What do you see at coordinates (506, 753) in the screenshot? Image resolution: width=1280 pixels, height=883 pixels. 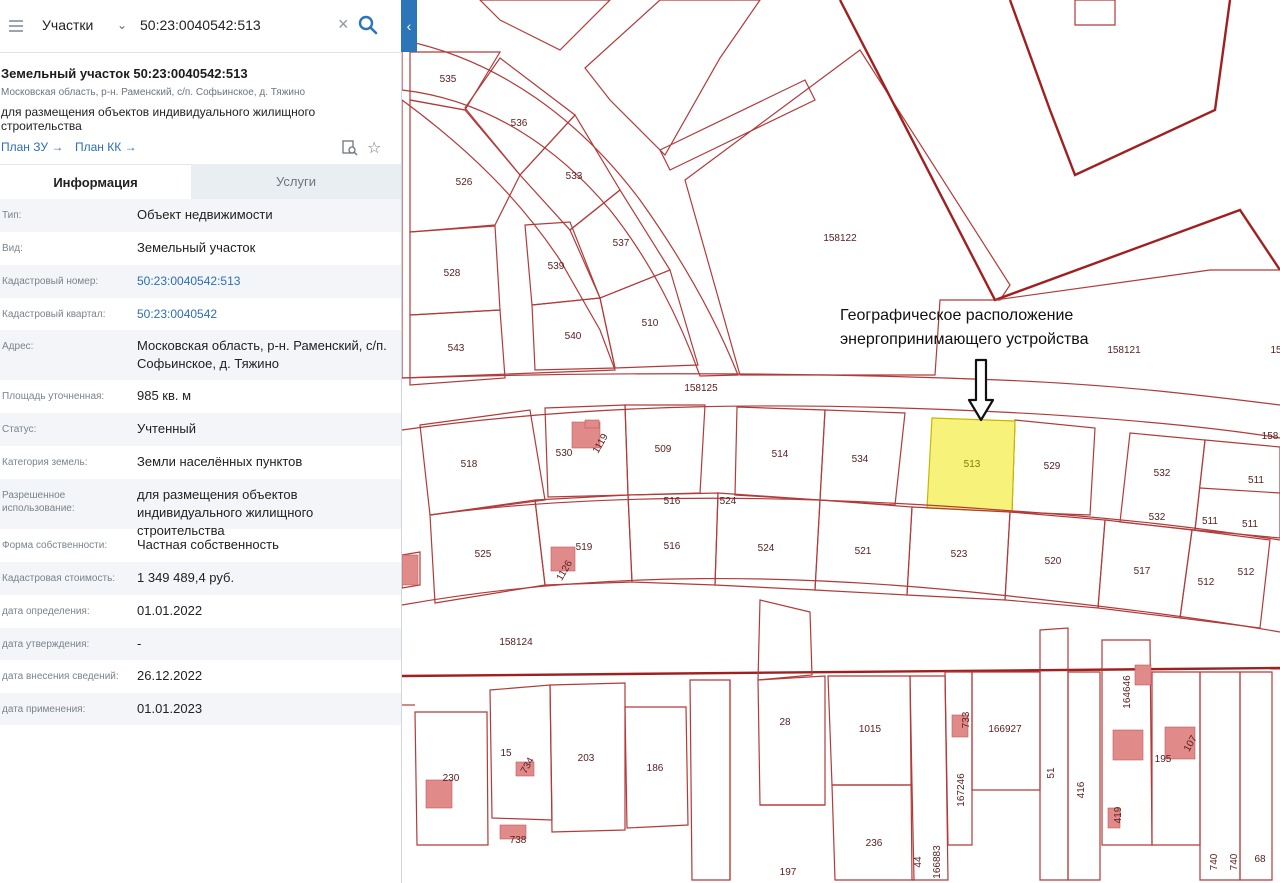 I see `label-15b: 15` at bounding box center [506, 753].